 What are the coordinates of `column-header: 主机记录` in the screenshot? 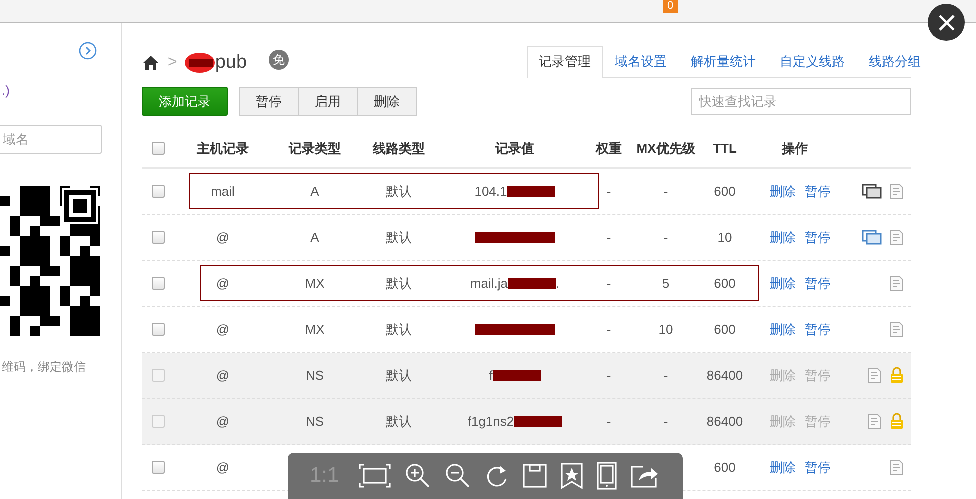 It's located at (223, 149).